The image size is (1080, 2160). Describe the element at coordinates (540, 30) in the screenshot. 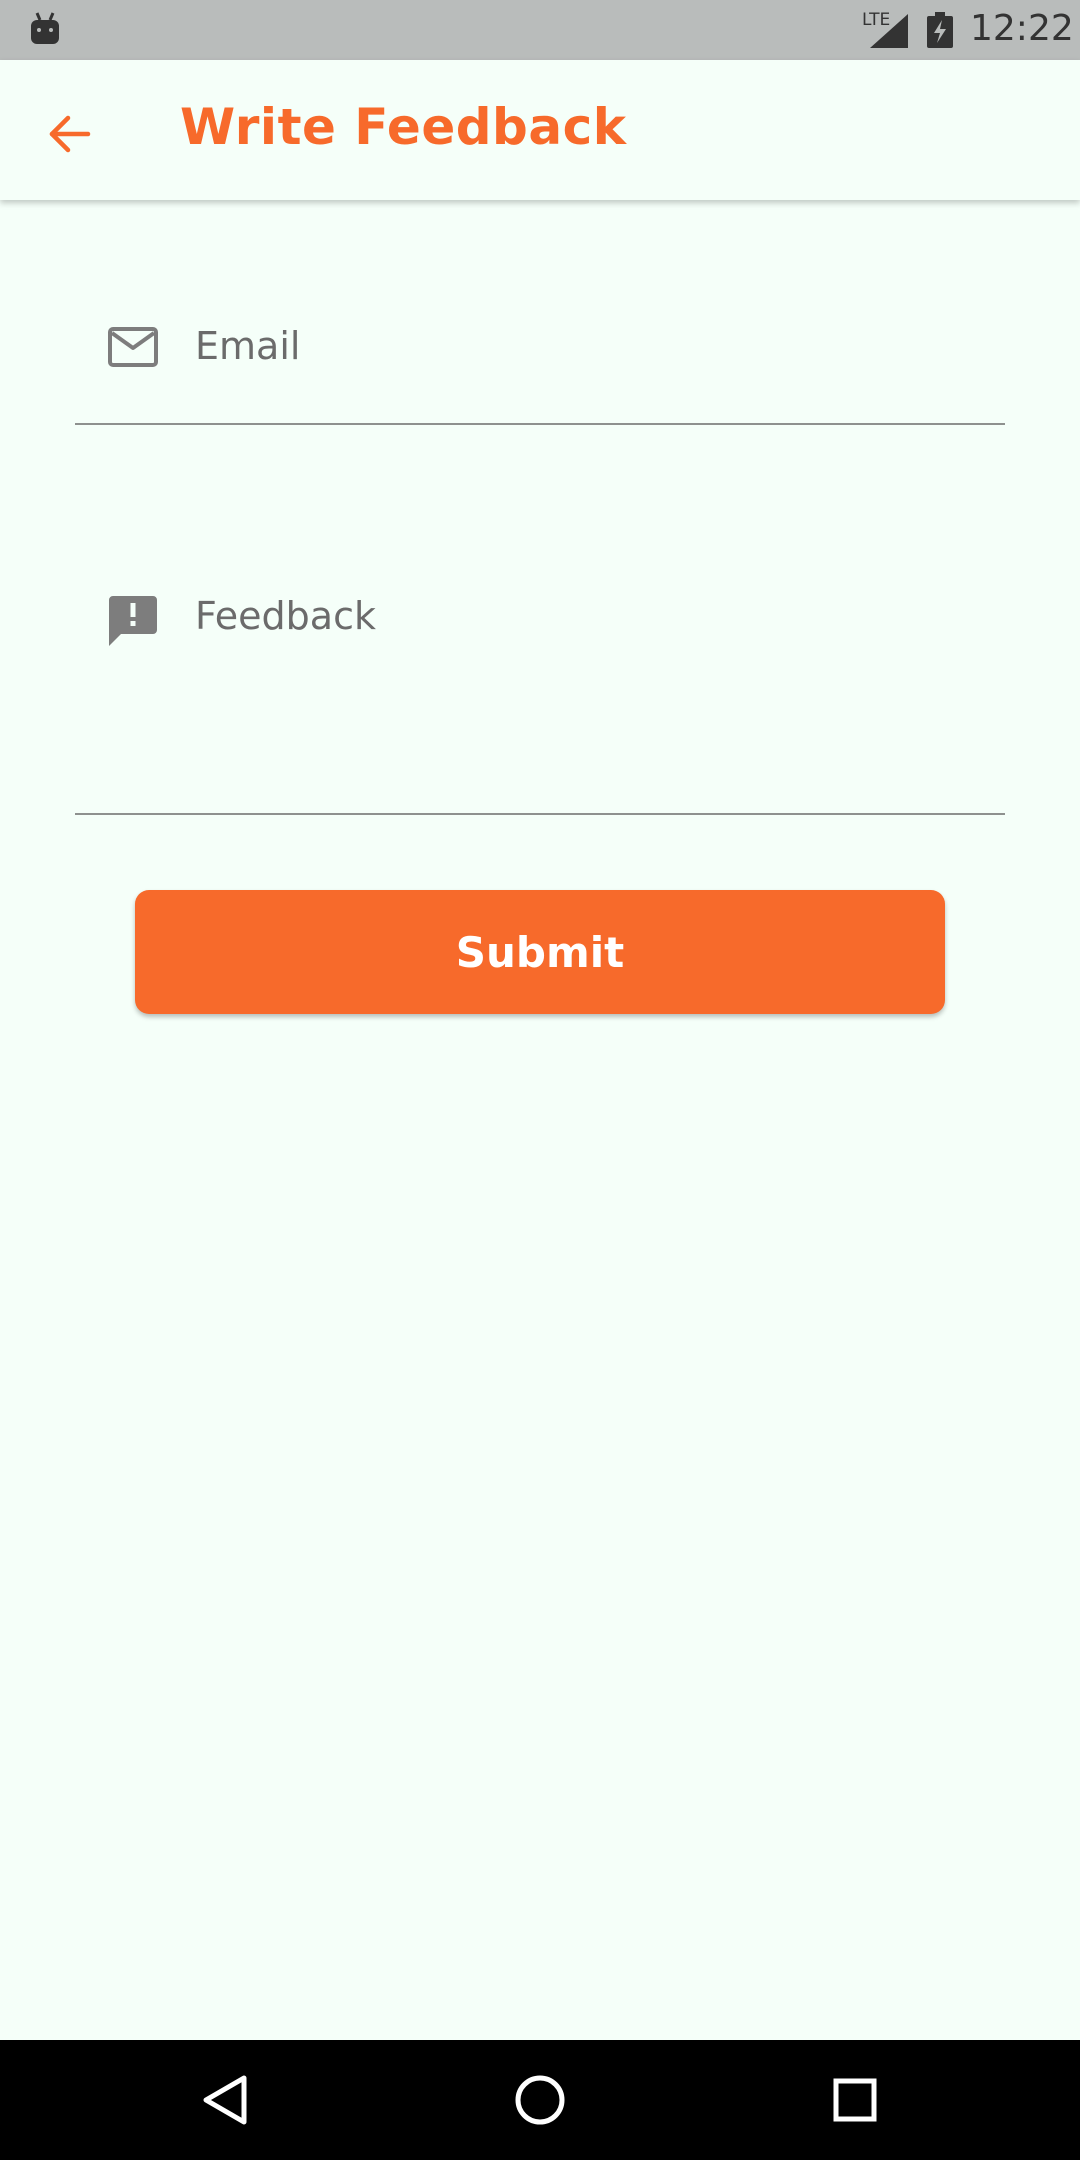

I see `status-bar: LTE 12:22` at that location.